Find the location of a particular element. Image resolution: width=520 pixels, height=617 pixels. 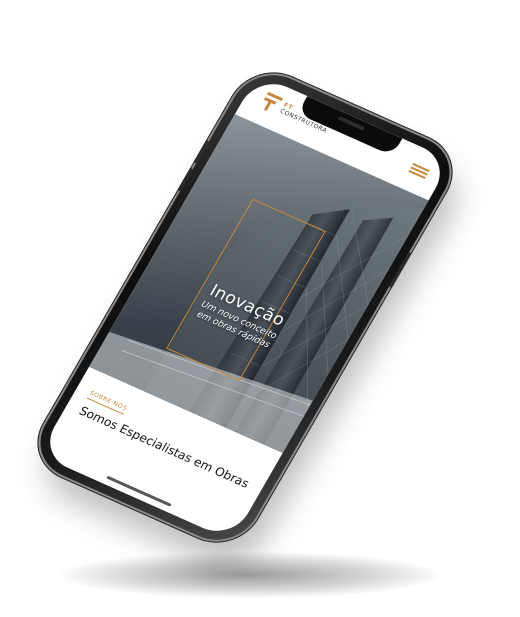

phone-floor-shadow is located at coordinates (250, 575).